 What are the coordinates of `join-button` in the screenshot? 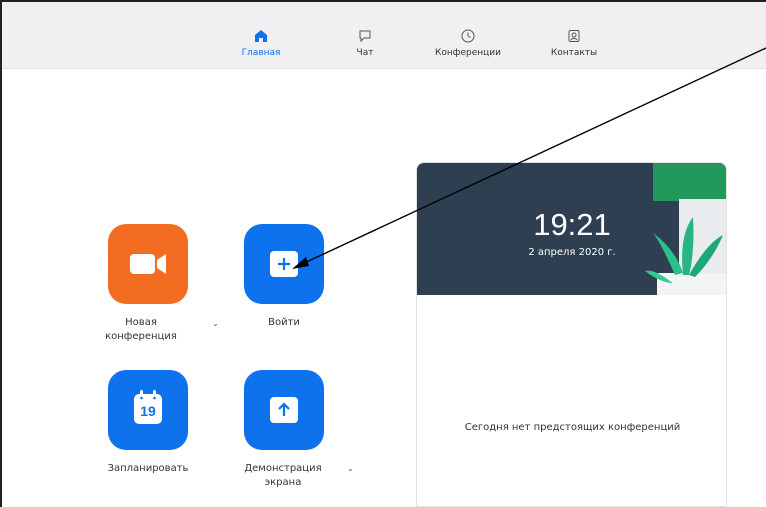 It's located at (284, 264).